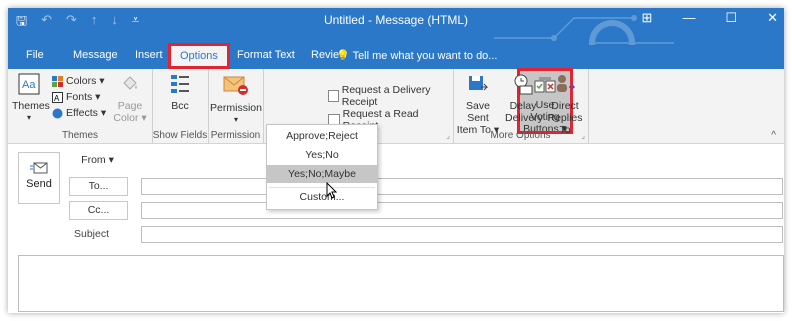 The image size is (792, 321). I want to click on delay-label-1: Delay, so click(523, 106).